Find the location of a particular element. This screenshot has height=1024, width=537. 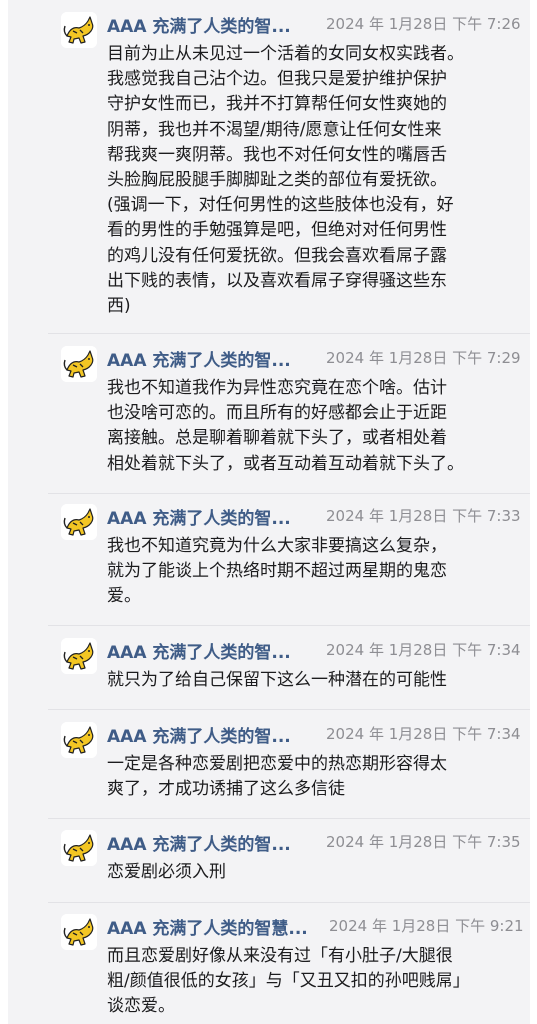

timestamp: 2024 年 1月28日 下午 7:26 is located at coordinates (423, 24).